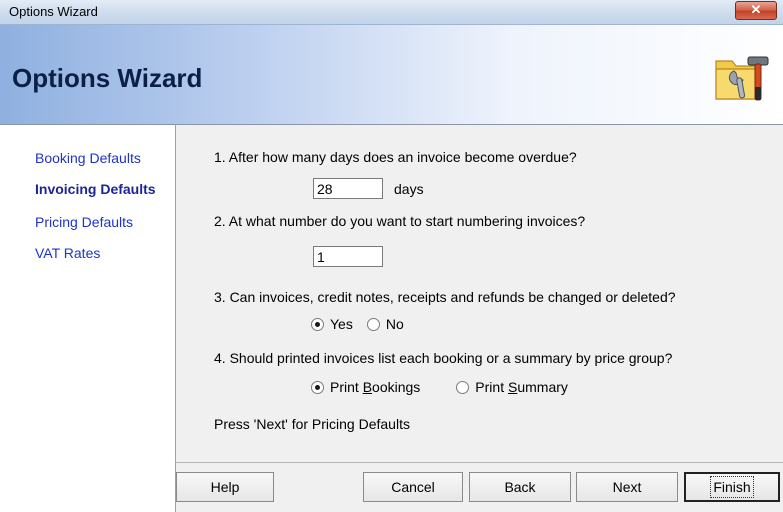 Image resolution: width=783 pixels, height=512 pixels. I want to click on cancel-button: Cancel, so click(413, 487).